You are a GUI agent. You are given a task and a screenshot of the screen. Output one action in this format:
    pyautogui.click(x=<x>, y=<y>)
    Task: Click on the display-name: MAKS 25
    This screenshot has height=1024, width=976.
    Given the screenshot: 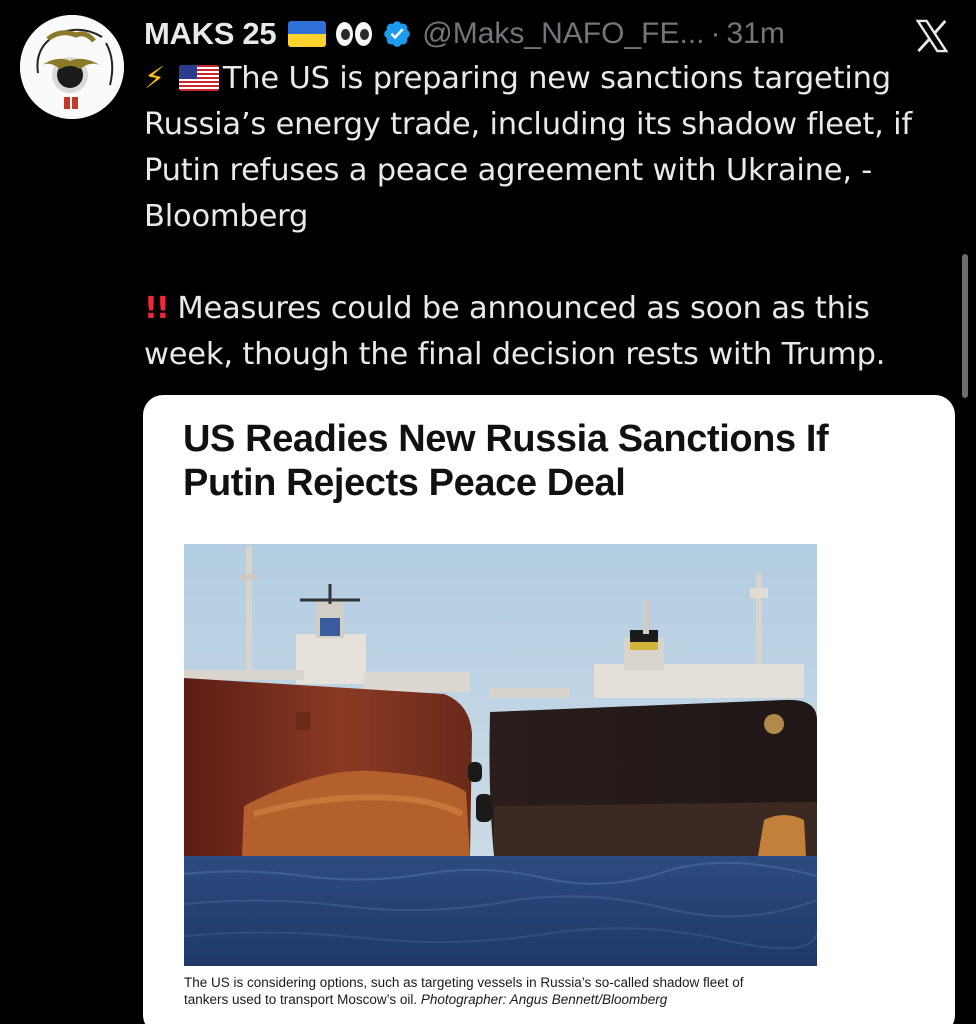 What is the action you would take?
    pyautogui.click(x=210, y=34)
    